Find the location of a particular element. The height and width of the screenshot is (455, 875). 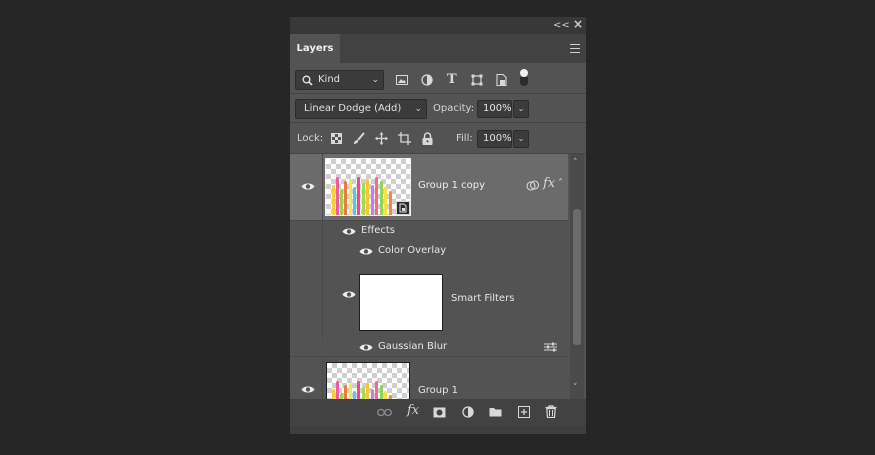

scrollbar-thumb is located at coordinates (577, 277).